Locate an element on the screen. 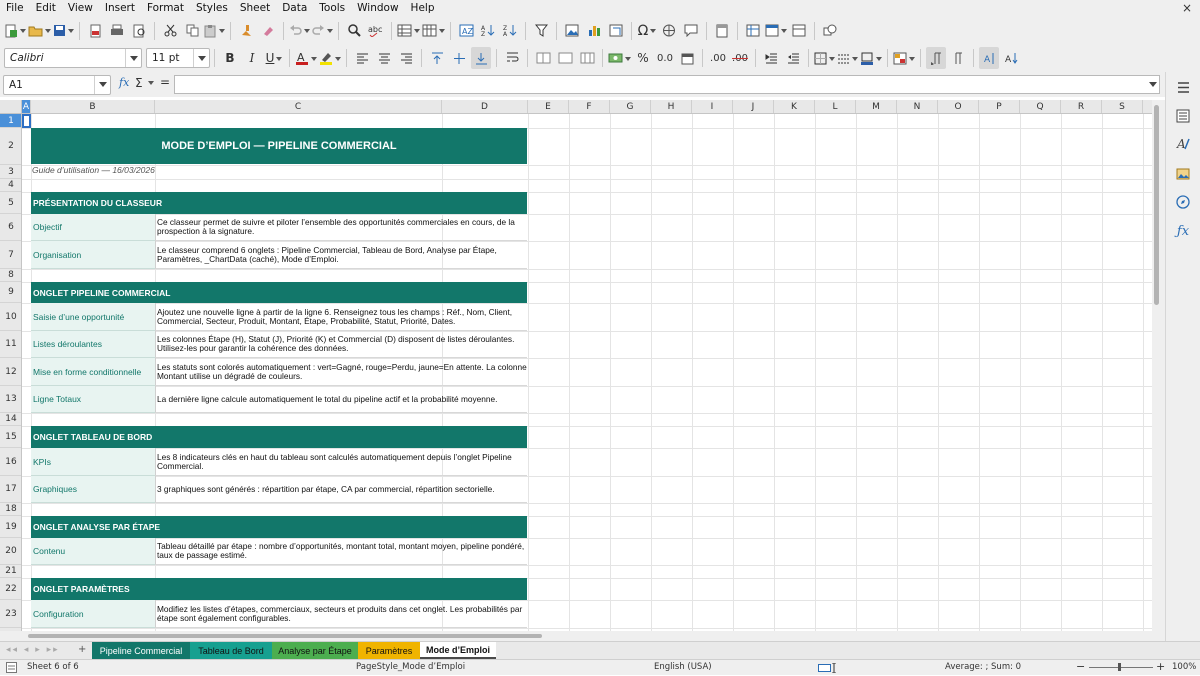  column-header-m: M is located at coordinates (876, 106).